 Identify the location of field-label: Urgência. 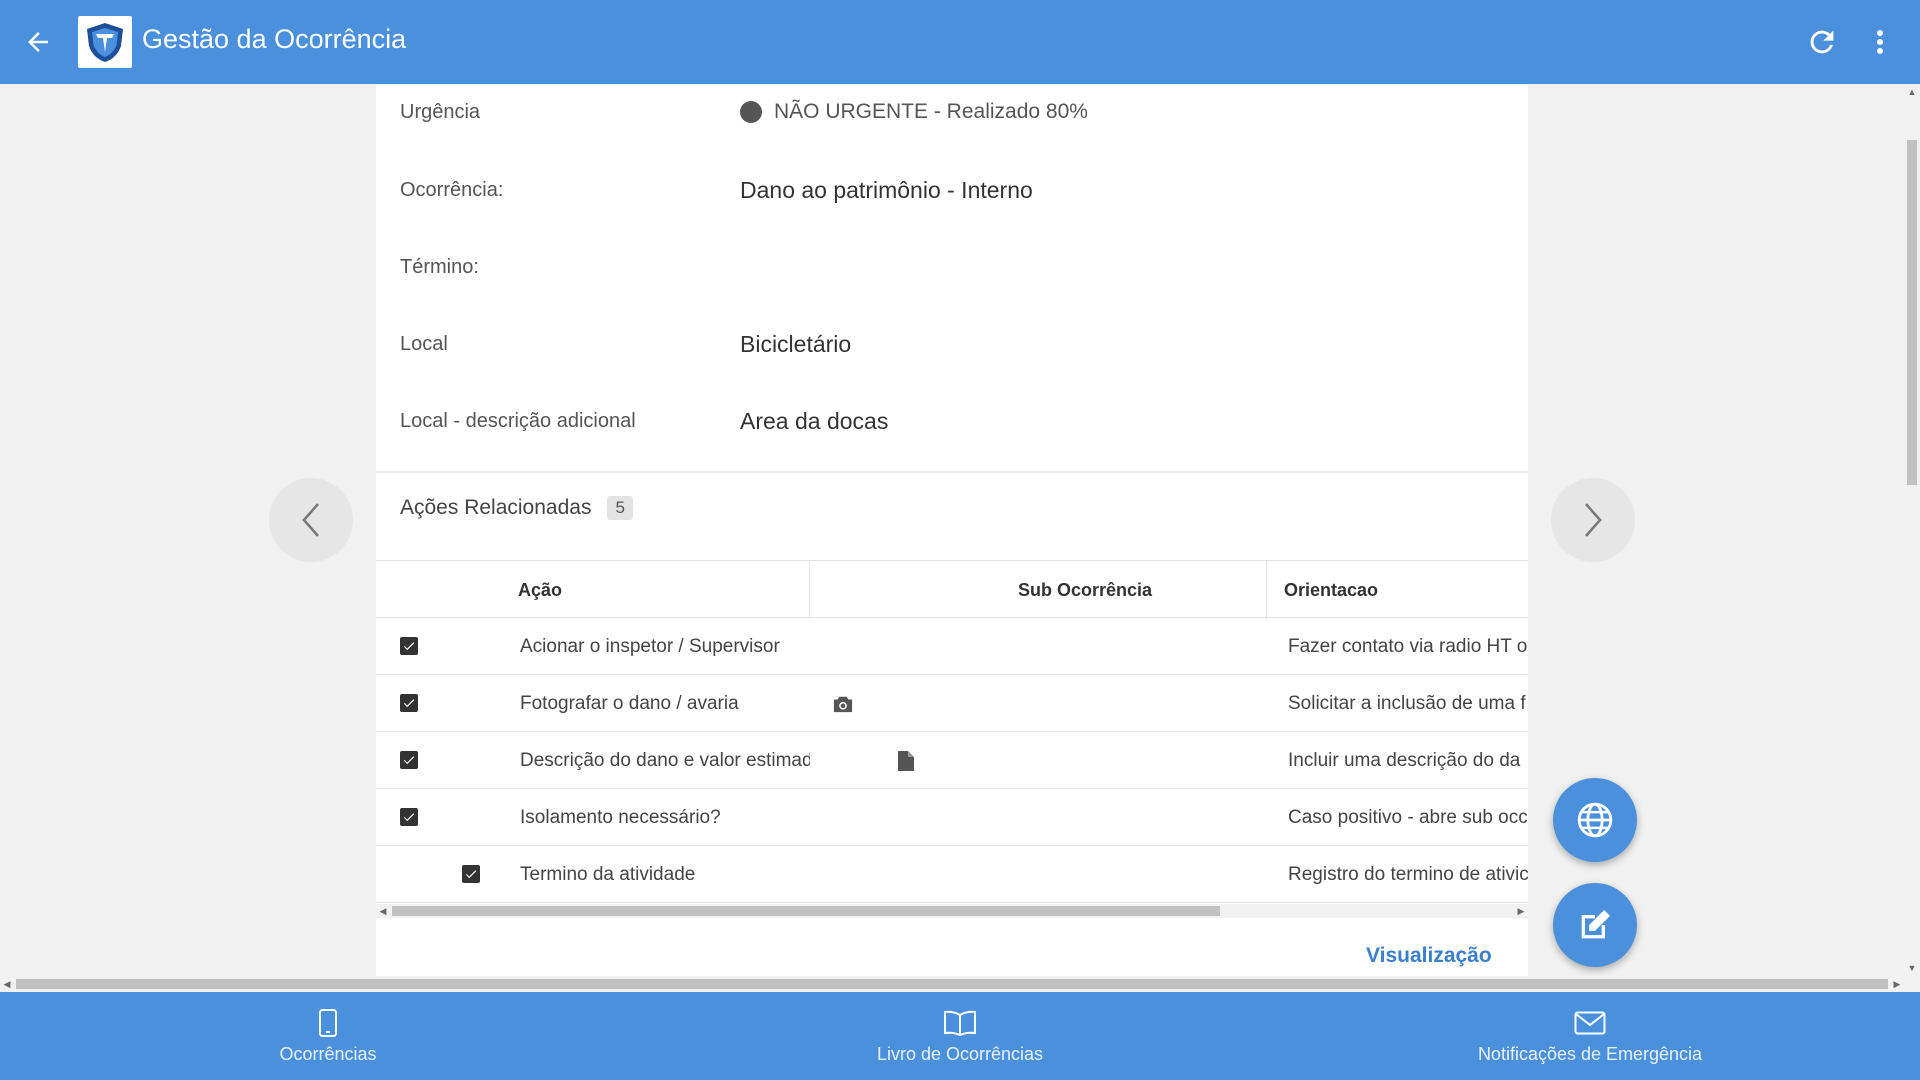
(440, 111).